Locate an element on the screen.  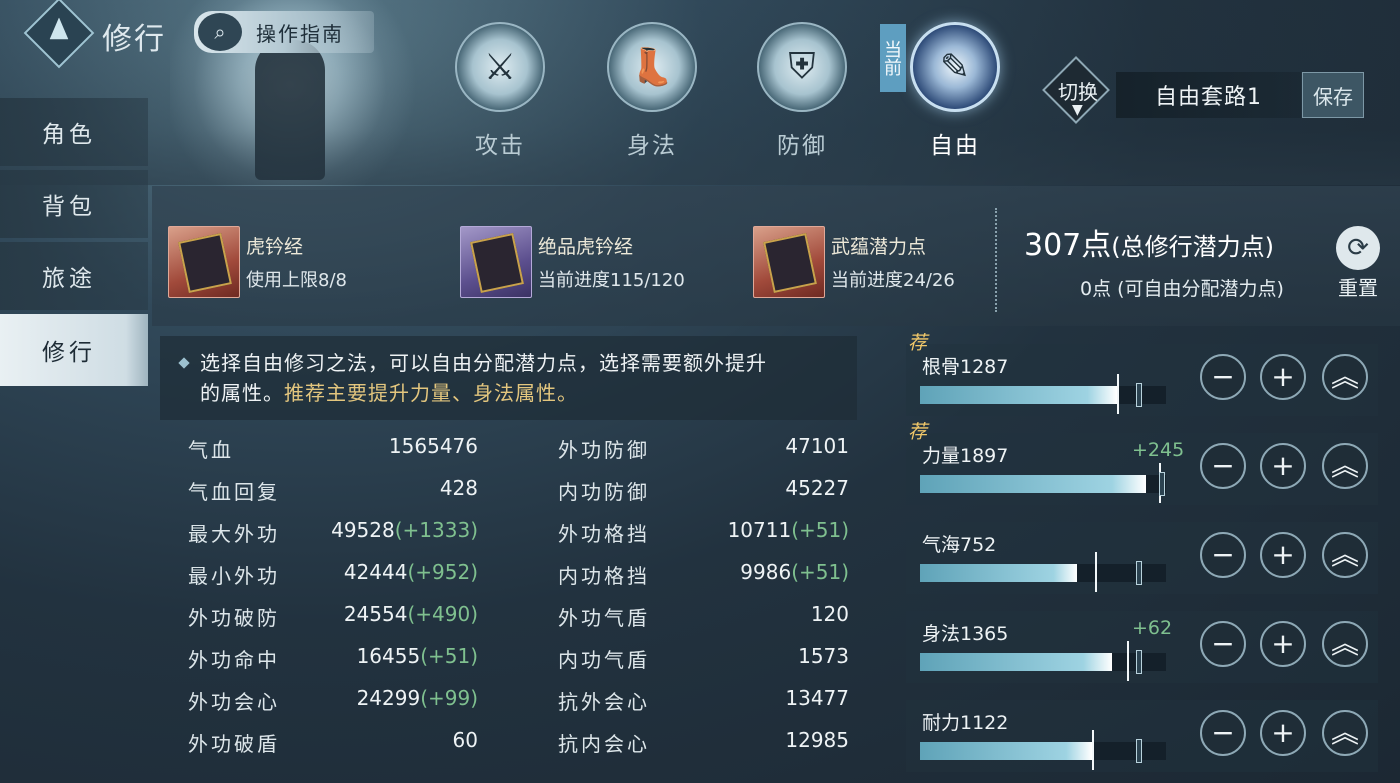
reset-button: 重置 is located at coordinates (1358, 286).